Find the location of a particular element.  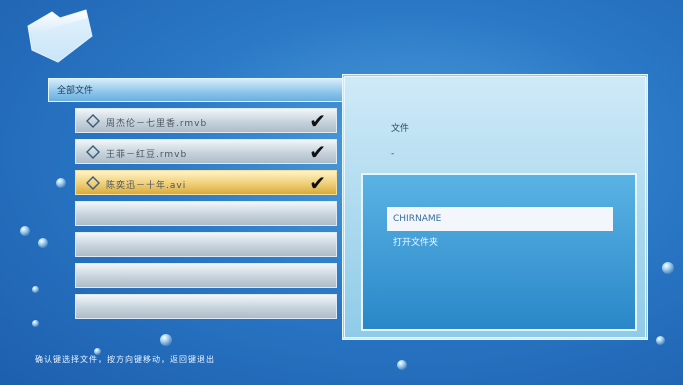

file-name: 陈奕迅－十年.avi is located at coordinates (146, 186).